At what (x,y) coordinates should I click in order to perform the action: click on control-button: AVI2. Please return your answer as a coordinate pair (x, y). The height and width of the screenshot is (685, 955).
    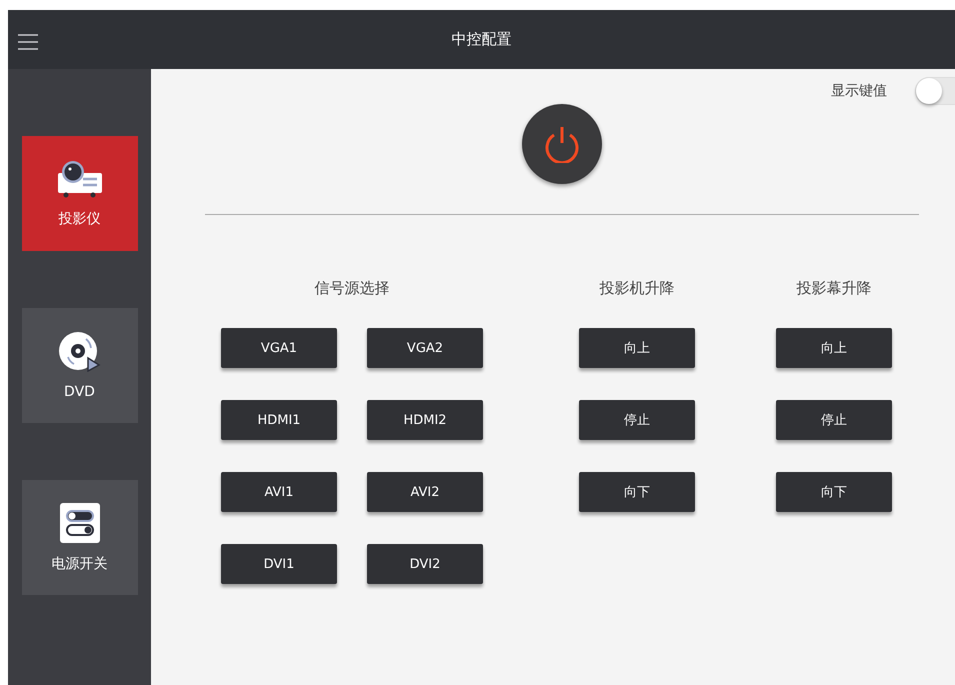
    Looking at the image, I should click on (425, 492).